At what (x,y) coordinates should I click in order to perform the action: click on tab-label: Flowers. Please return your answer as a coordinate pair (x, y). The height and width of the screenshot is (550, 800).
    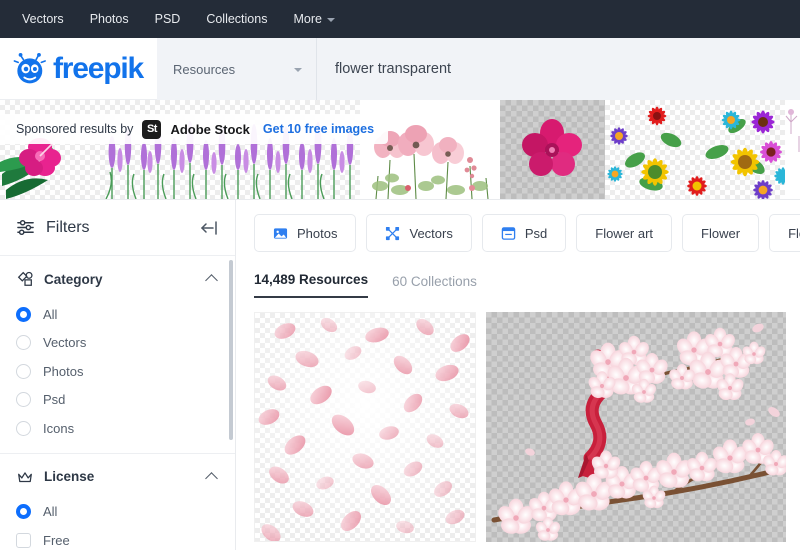
    Looking at the image, I should click on (794, 233).